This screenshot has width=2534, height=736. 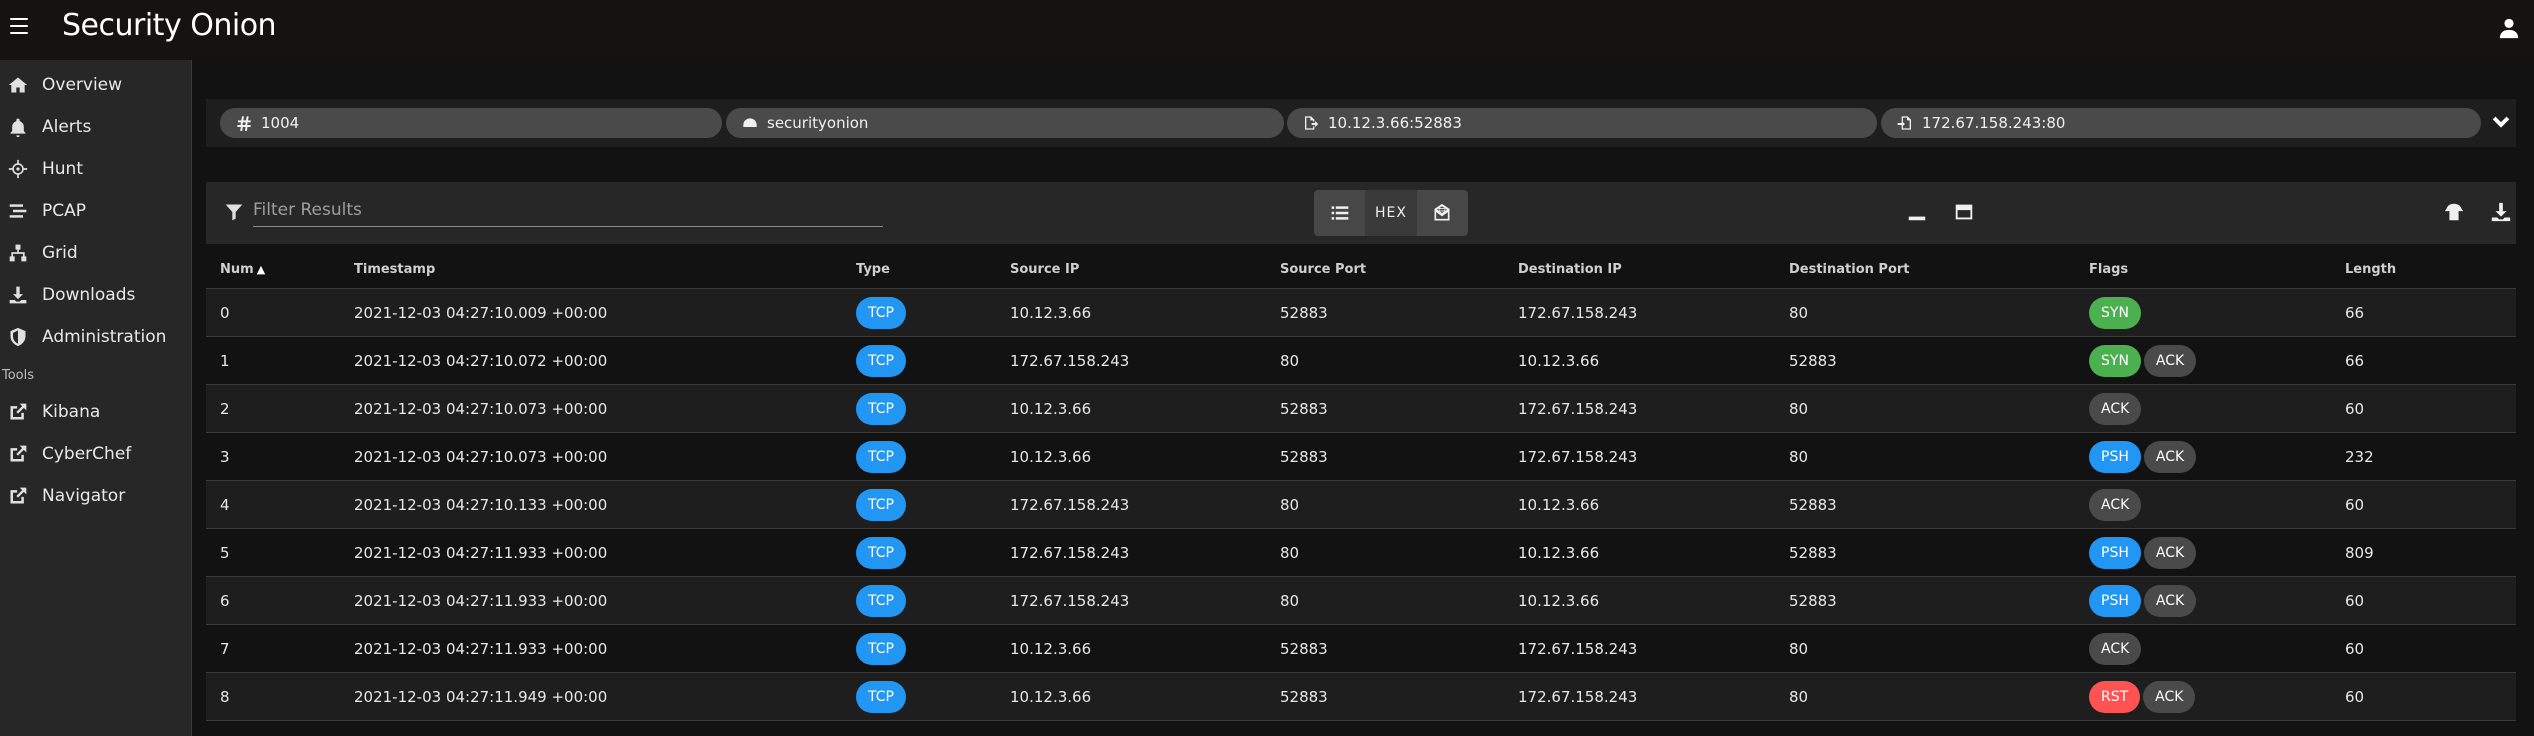 What do you see at coordinates (280, 269) in the screenshot?
I see `column-header-num: Num ▲` at bounding box center [280, 269].